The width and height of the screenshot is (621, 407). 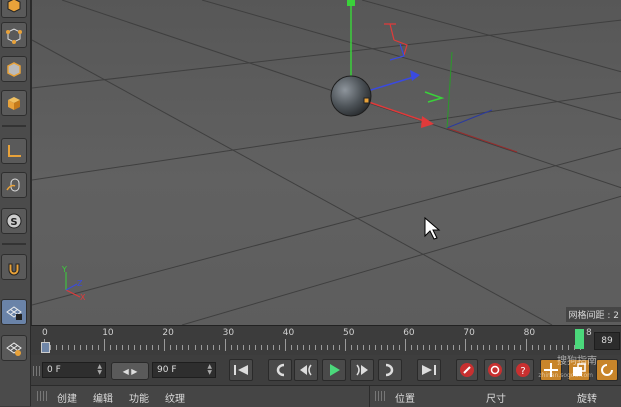 I want to click on go-to-end-button, so click(x=429, y=370).